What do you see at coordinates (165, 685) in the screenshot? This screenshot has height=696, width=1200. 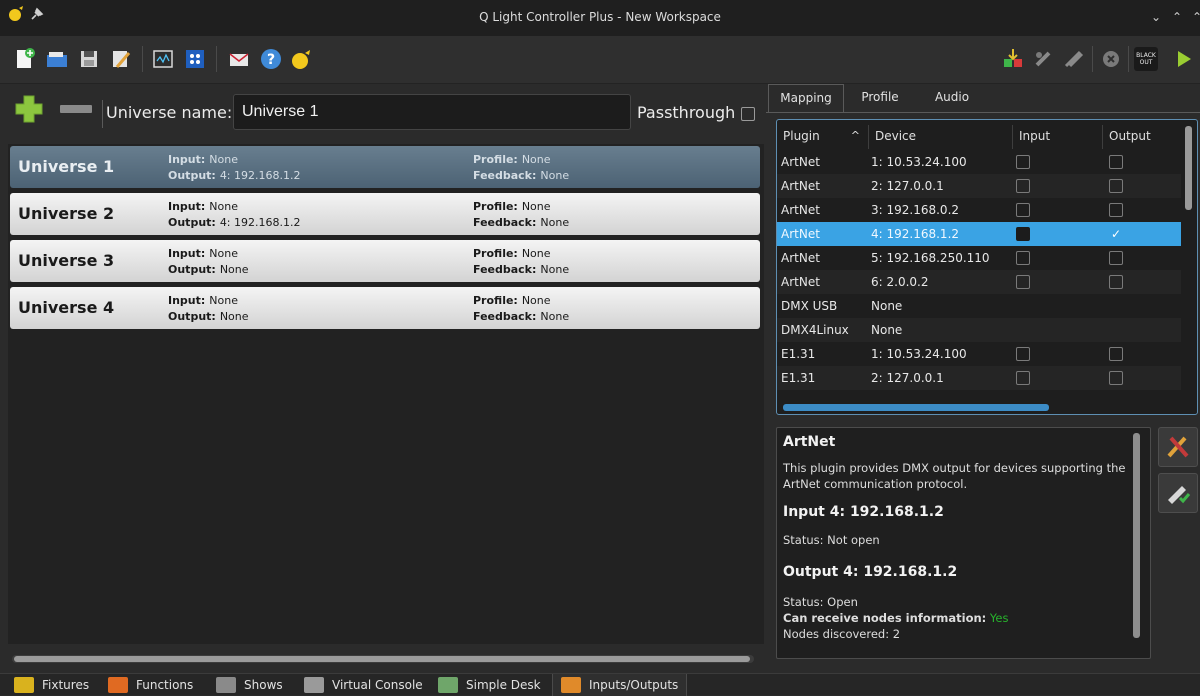 I see `bottom-tab-label: Functions` at bounding box center [165, 685].